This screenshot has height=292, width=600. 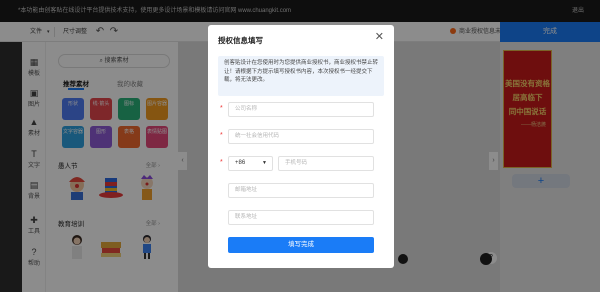 What do you see at coordinates (264, 163) in the screenshot?
I see `caret-down-icon: ▼` at bounding box center [264, 163].